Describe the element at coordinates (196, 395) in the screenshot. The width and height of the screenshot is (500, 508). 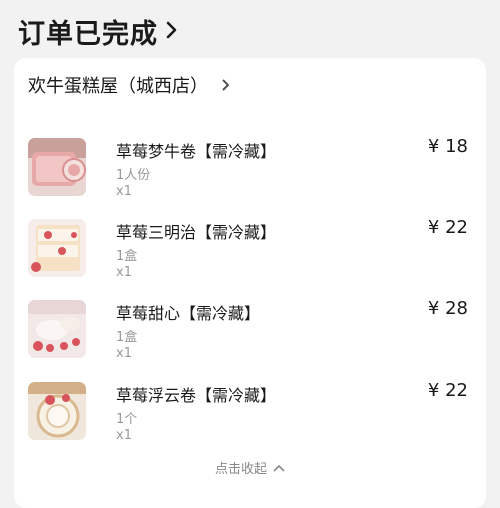
I see `item-name: 草莓浮云卷【需冷藏】` at that location.